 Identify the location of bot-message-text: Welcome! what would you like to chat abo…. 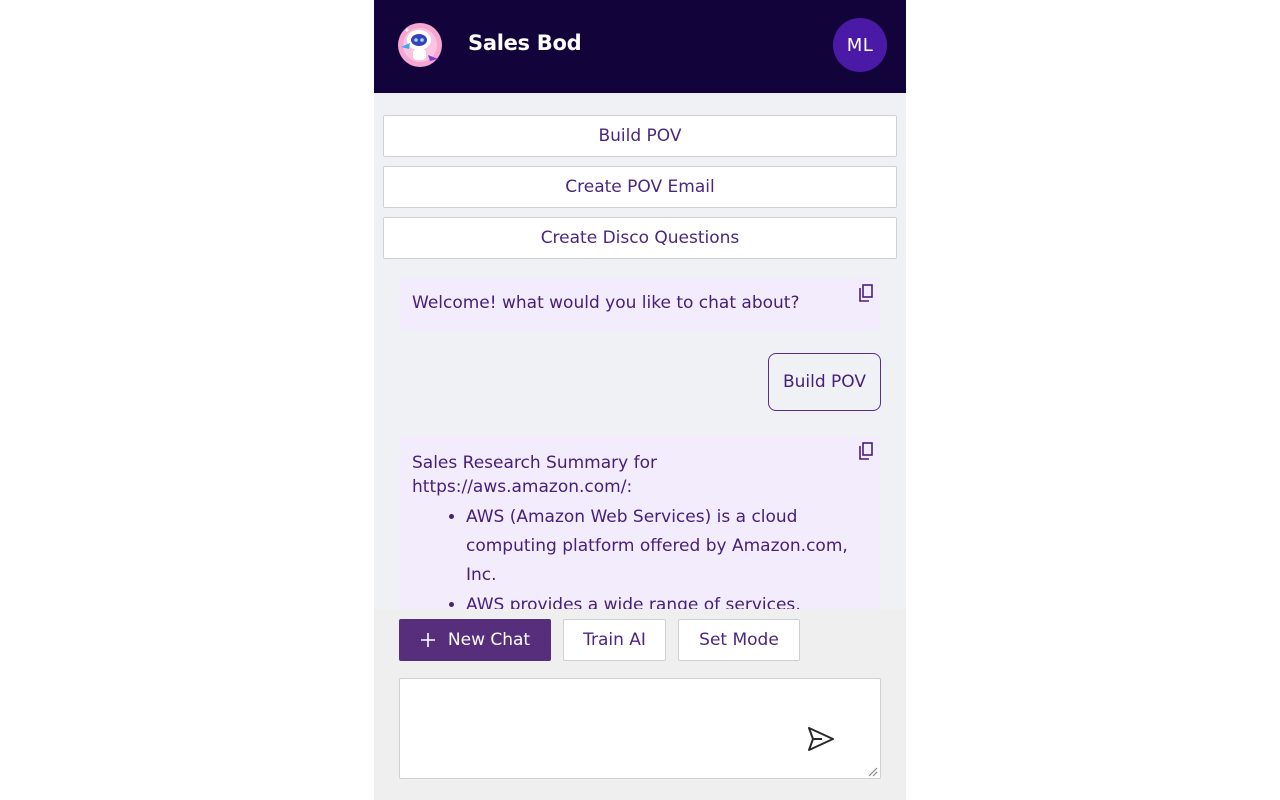
(606, 303).